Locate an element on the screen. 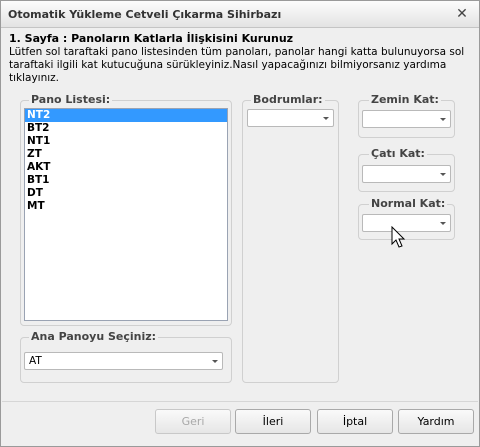 The height and width of the screenshot is (447, 480). list-item: MT is located at coordinates (126, 206).